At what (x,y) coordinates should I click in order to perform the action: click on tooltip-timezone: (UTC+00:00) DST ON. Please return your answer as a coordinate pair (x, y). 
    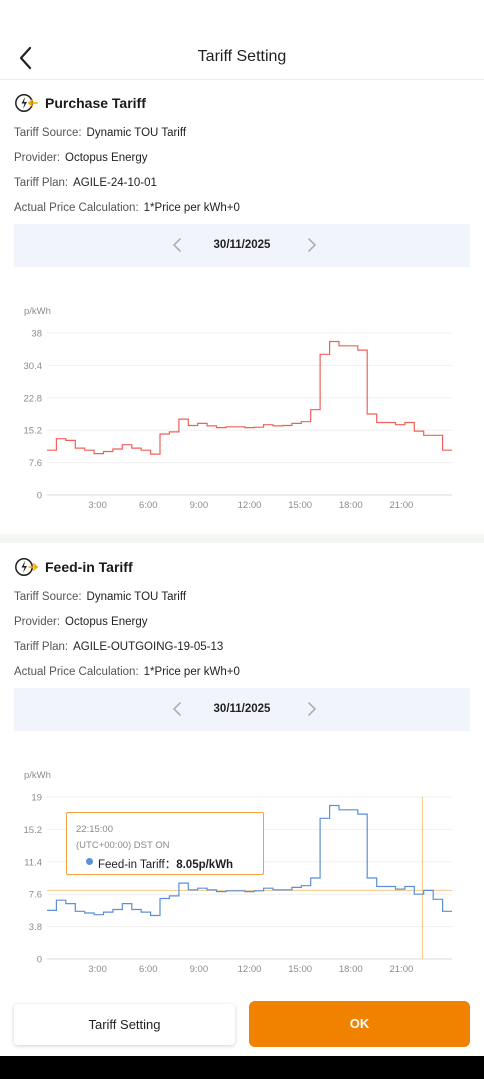
    Looking at the image, I should click on (123, 845).